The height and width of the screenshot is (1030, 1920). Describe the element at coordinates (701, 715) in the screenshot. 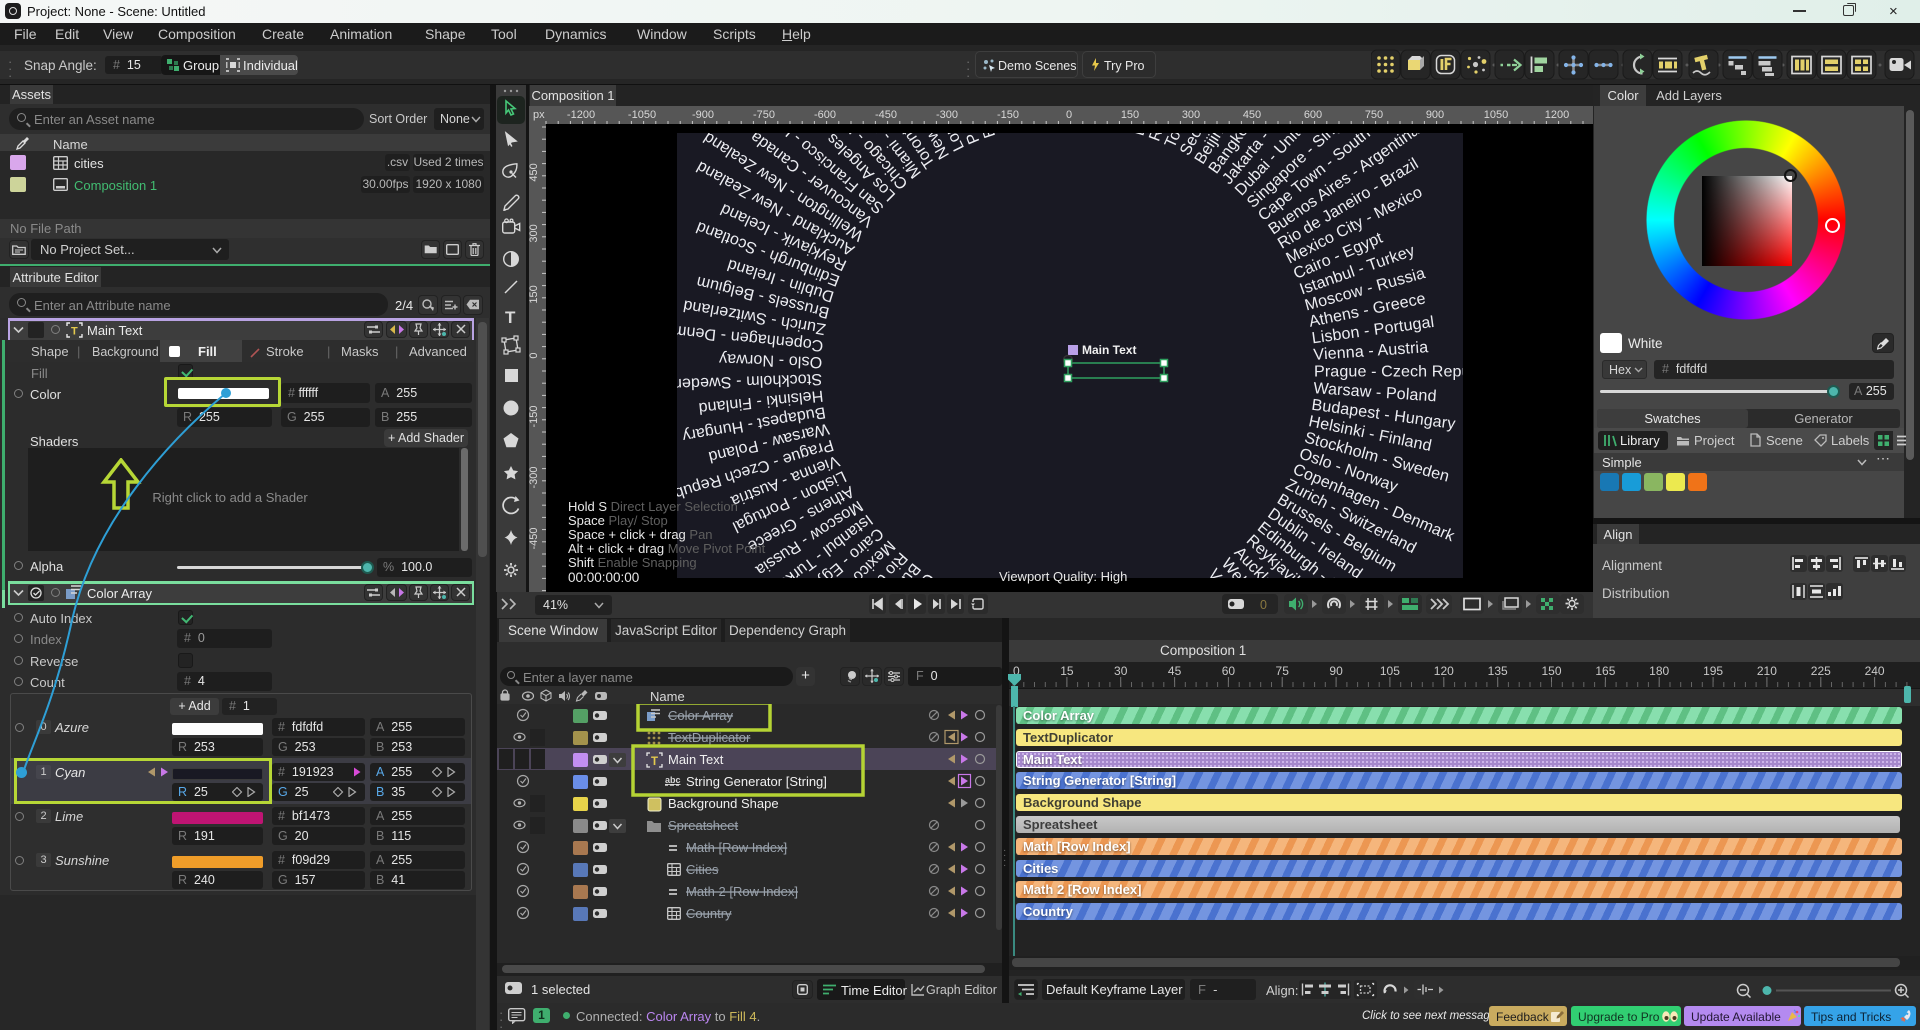

I see `svg-text: Color Array` at that location.